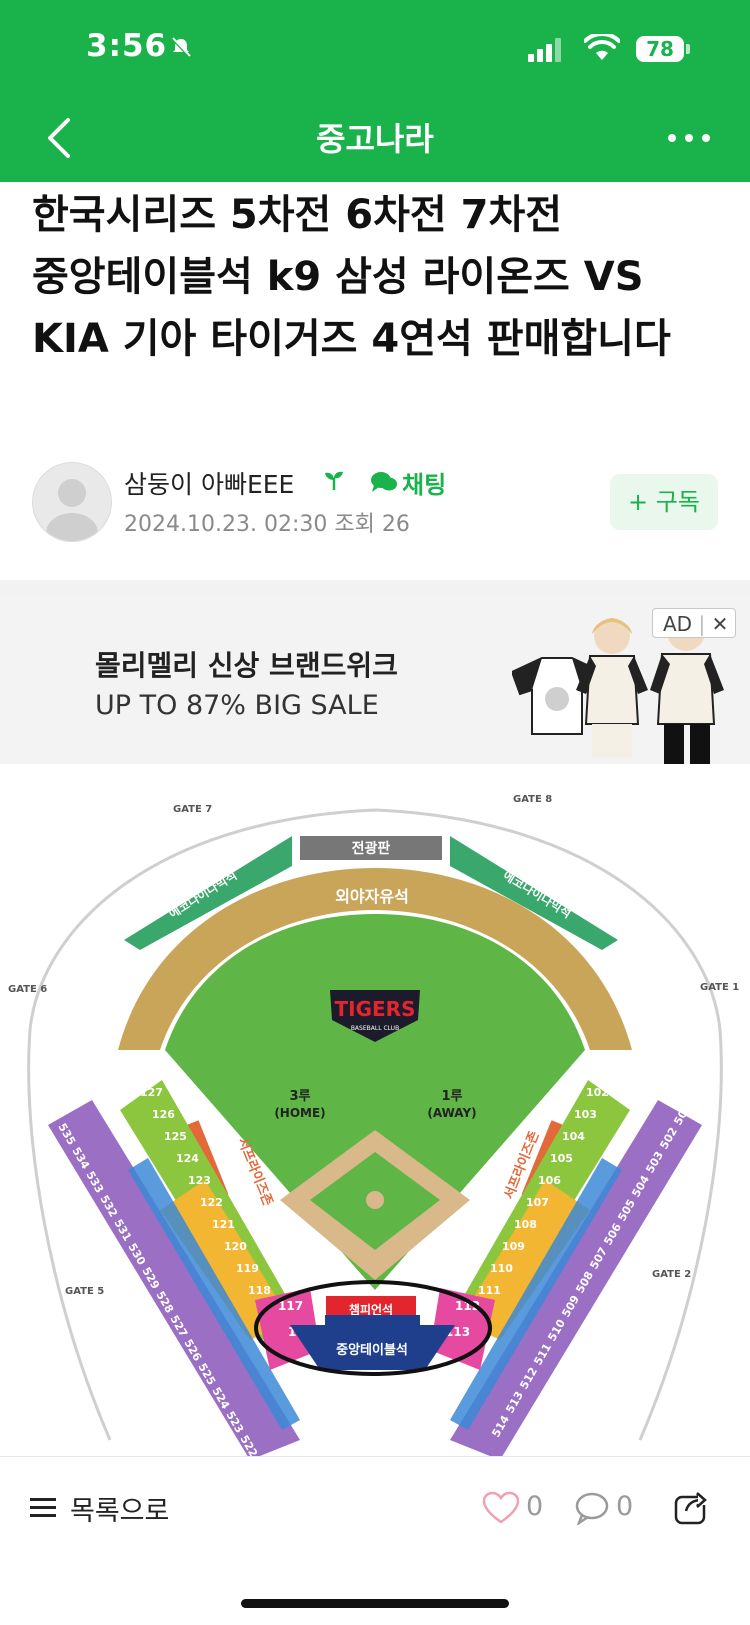 The height and width of the screenshot is (1625, 750). What do you see at coordinates (267, 524) in the screenshot?
I see `post-meta: 2024.10.23. 02:30 조회 26` at bounding box center [267, 524].